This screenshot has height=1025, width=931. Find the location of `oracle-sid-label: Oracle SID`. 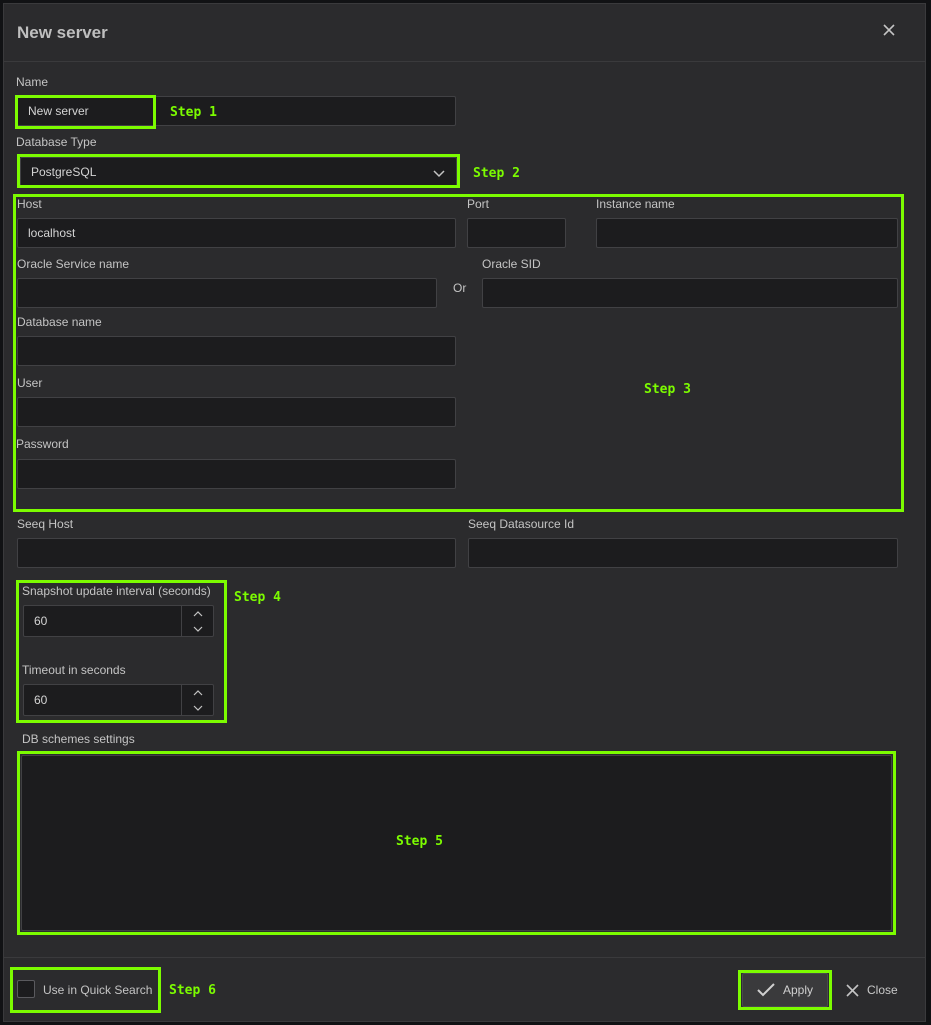

oracle-sid-label: Oracle SID is located at coordinates (511, 264).